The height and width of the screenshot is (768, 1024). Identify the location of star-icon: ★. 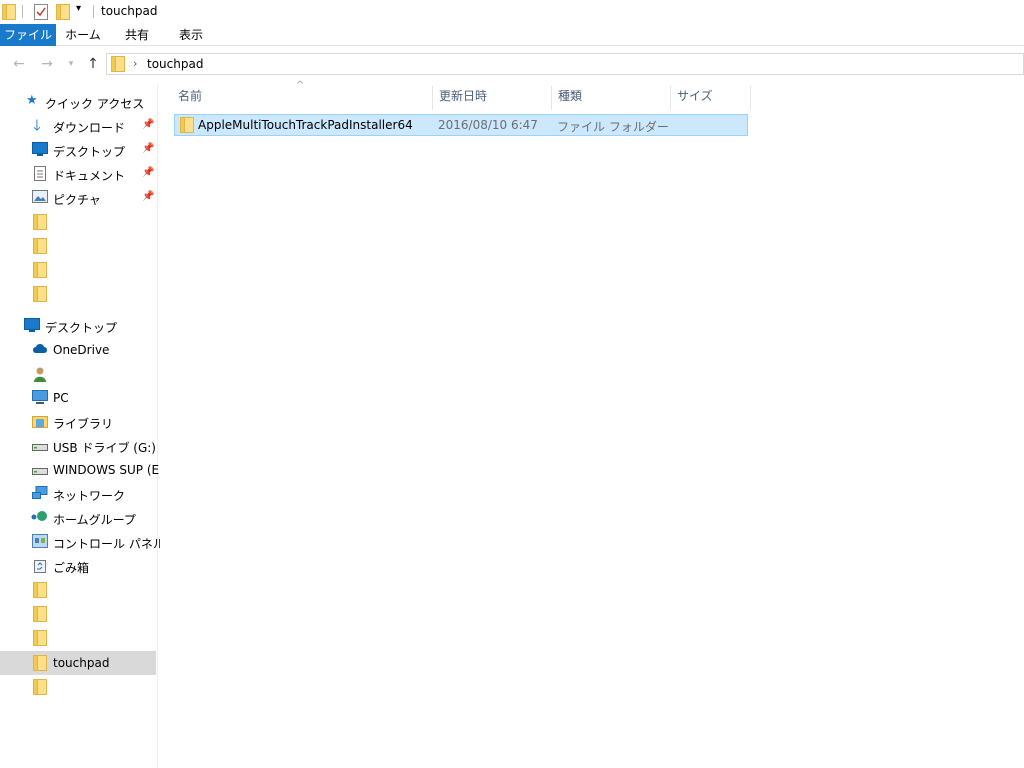
(32, 100).